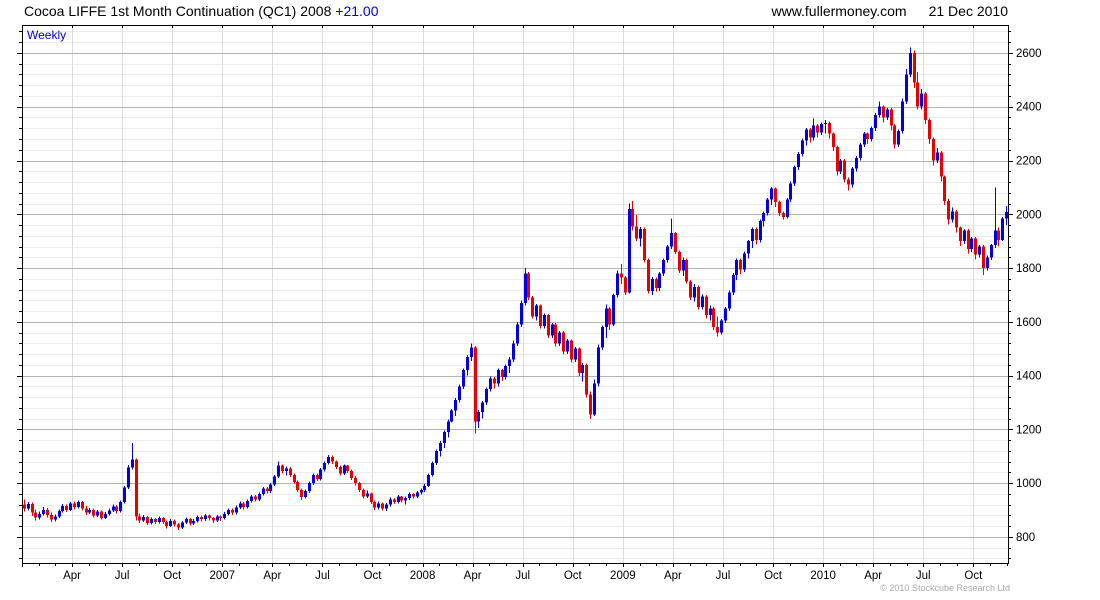 The width and height of the screenshot is (1100, 600). Describe the element at coordinates (1029, 484) in the screenshot. I see `y-axis-label: 1000` at that location.